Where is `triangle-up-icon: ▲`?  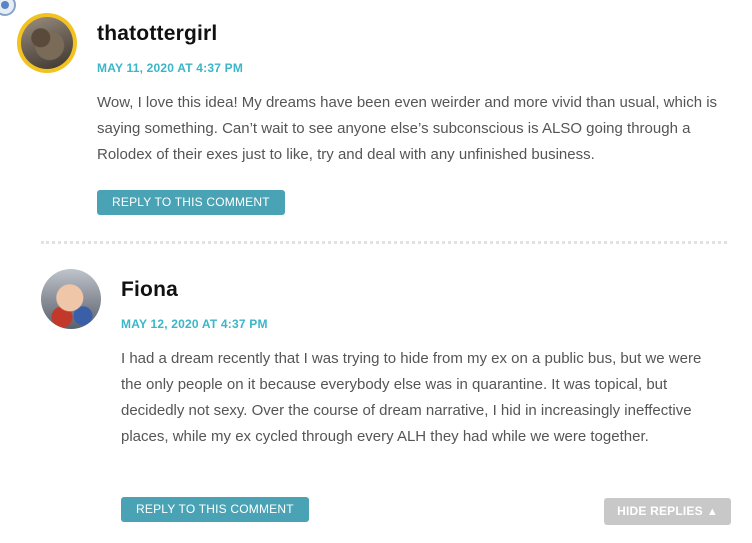 triangle-up-icon: ▲ is located at coordinates (712, 512).